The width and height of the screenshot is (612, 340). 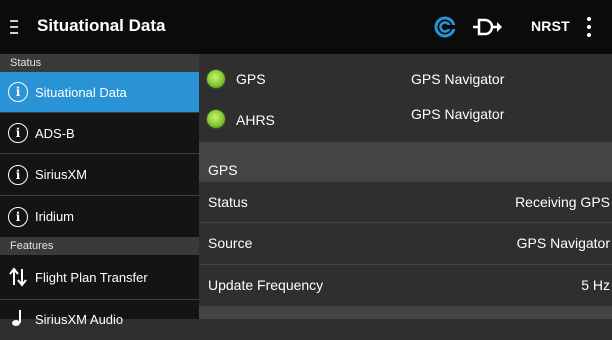 What do you see at coordinates (405, 312) in the screenshot?
I see `next-group-header` at bounding box center [405, 312].